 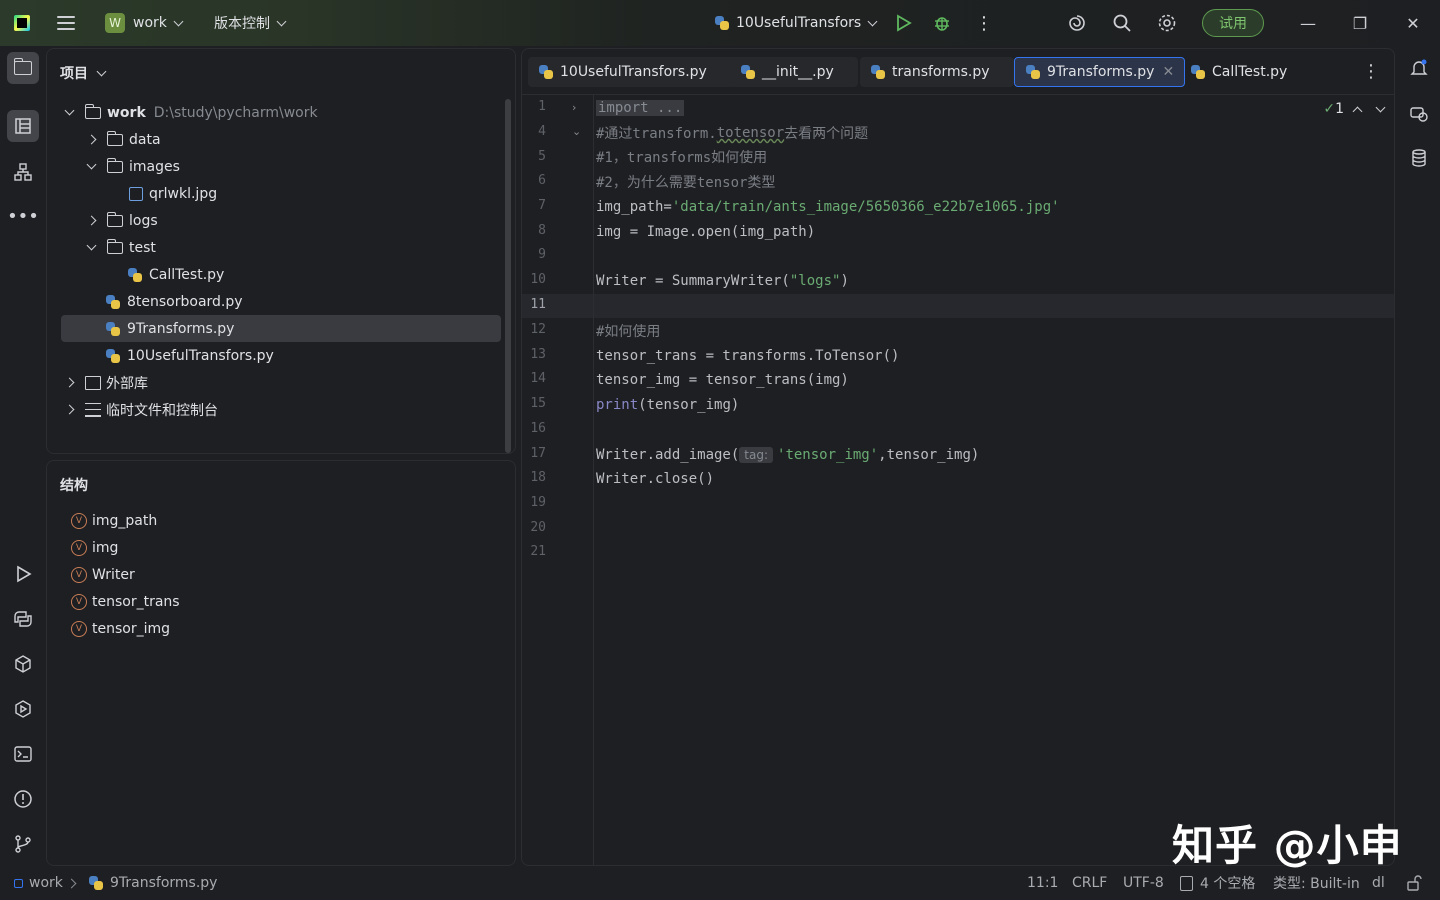 I want to click on python-packages-button, so click(x=23, y=664).